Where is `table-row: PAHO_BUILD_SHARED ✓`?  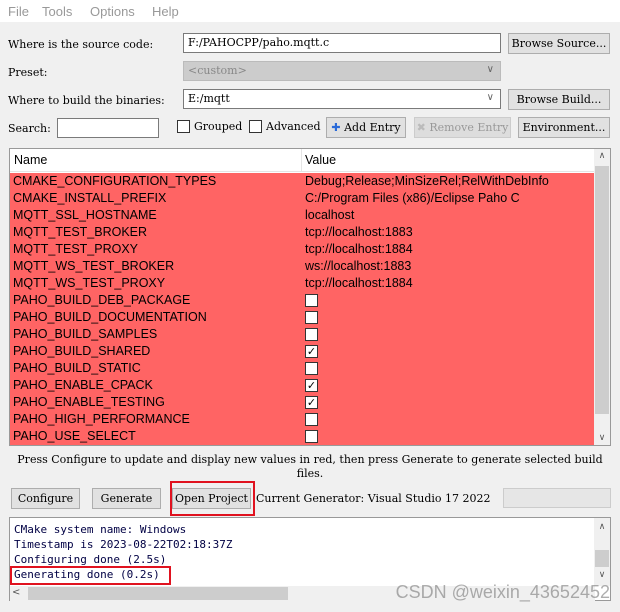 table-row: PAHO_BUILD_SHARED ✓ is located at coordinates (302, 351).